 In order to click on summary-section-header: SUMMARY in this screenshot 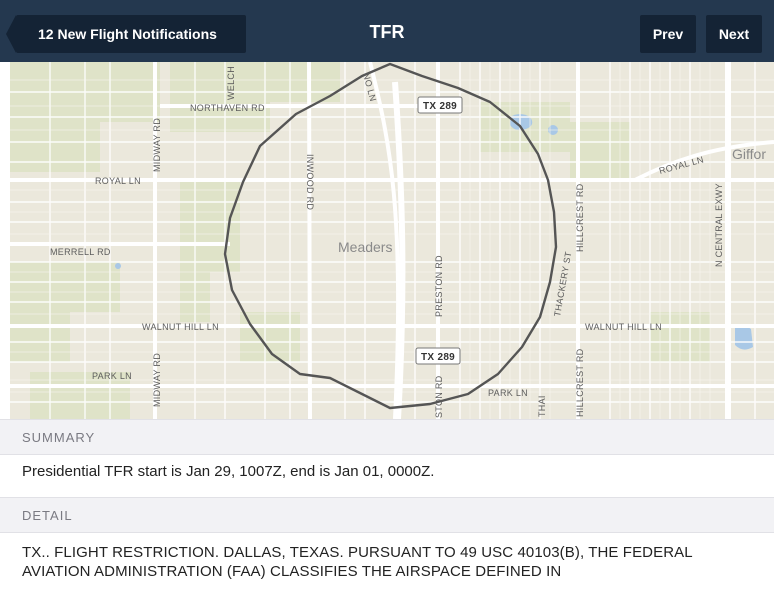, I will do `click(387, 437)`.